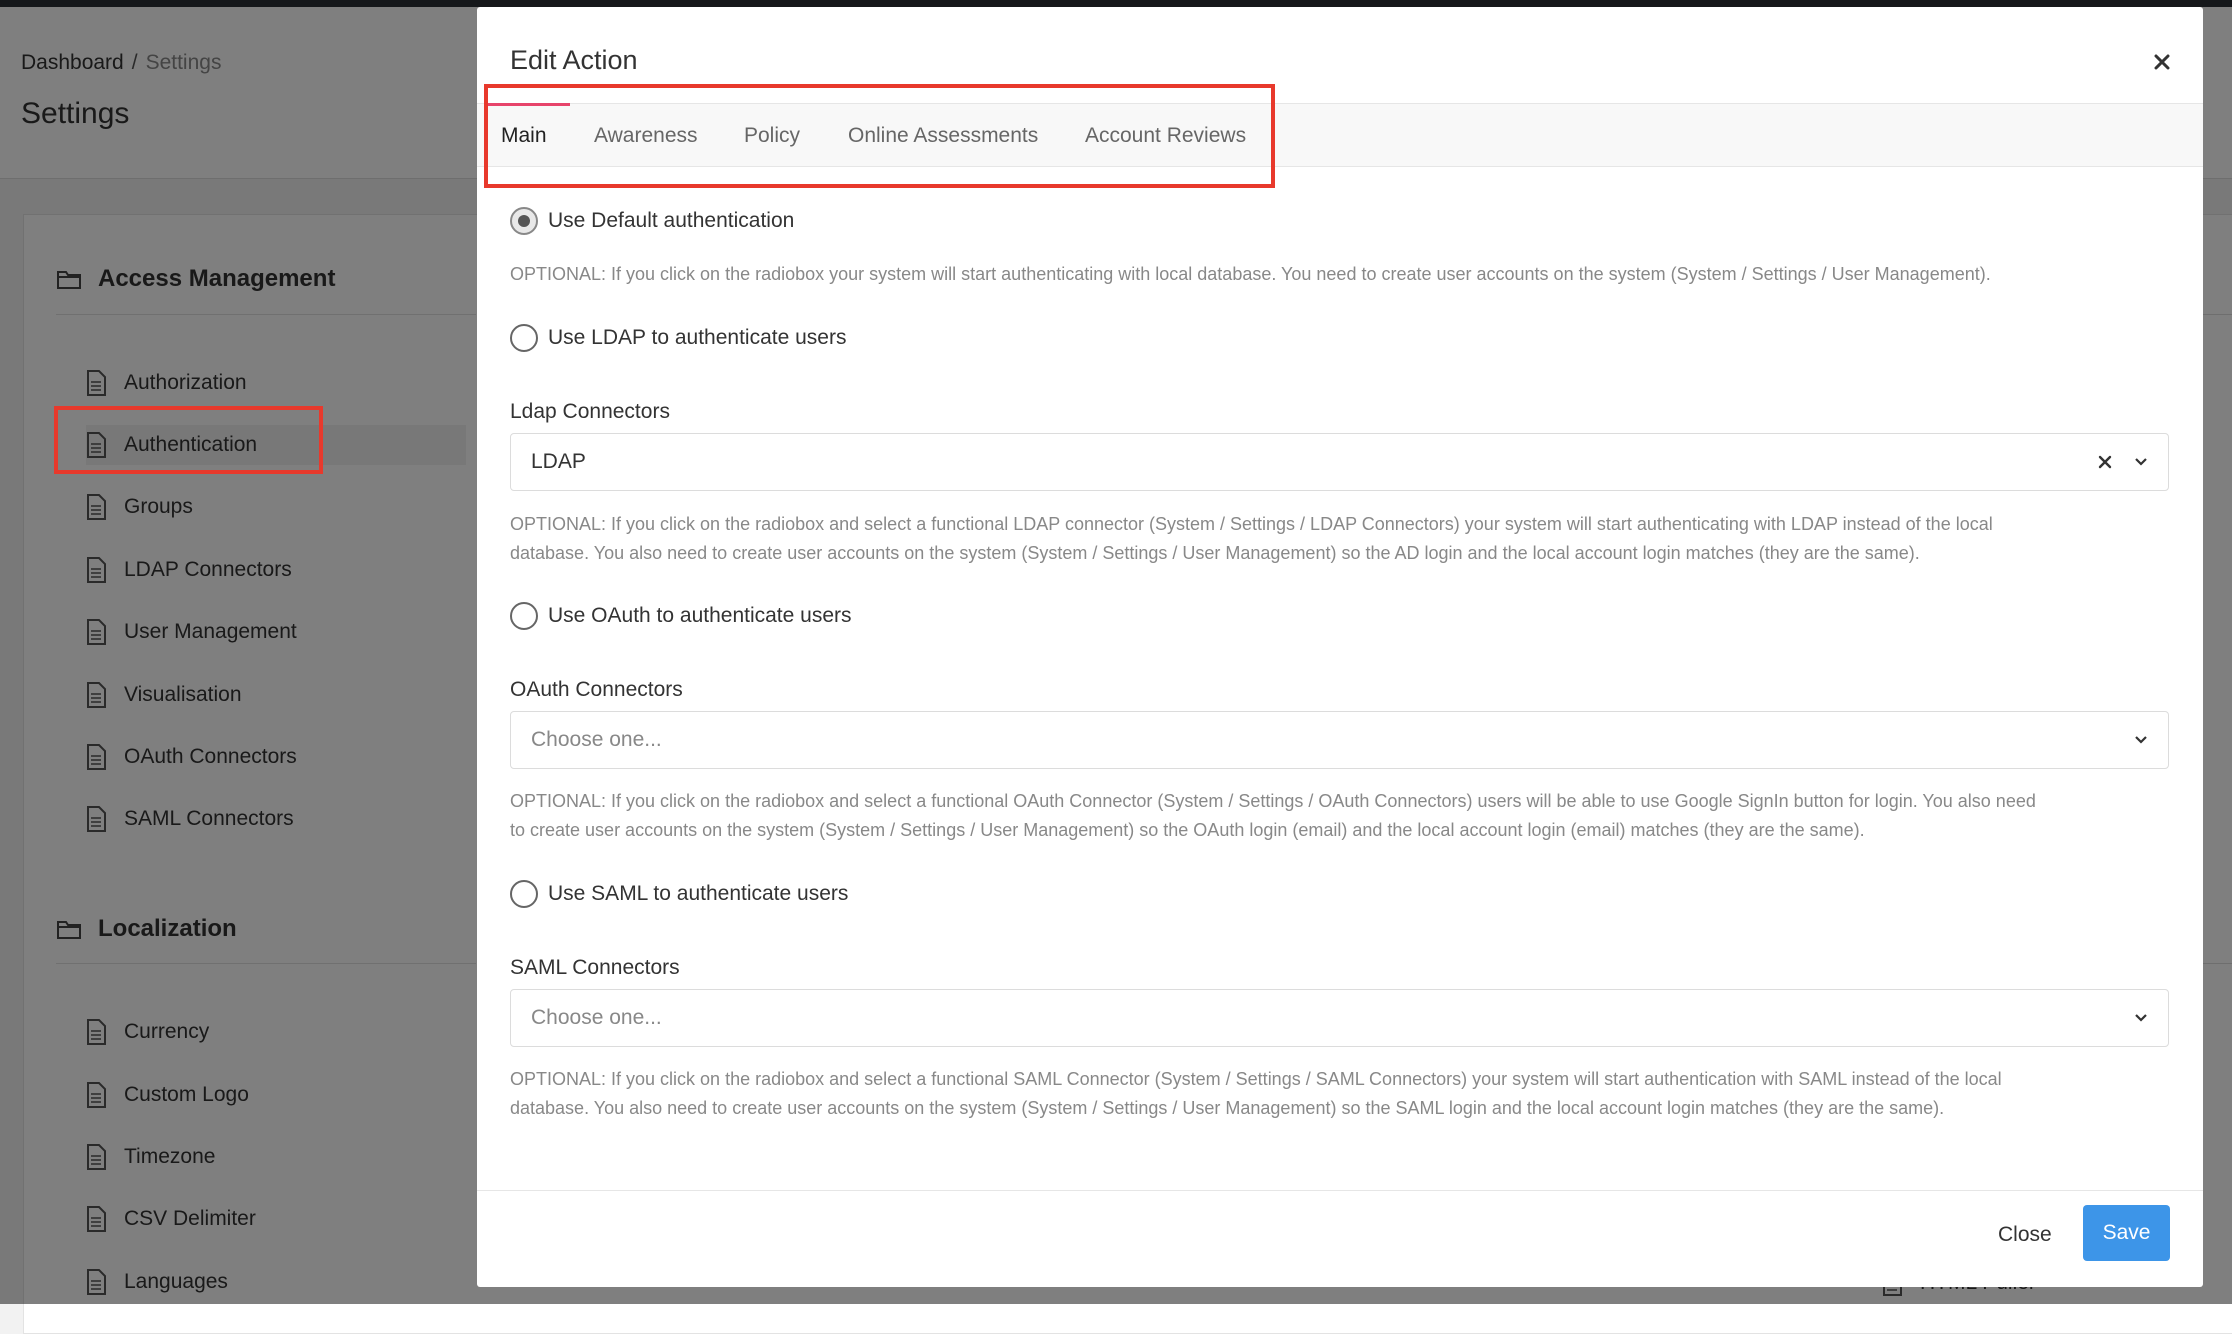 Image resolution: width=2232 pixels, height=1334 pixels. I want to click on radio-oauth-authentication: Use OAuth to authenticate users, so click(681, 616).